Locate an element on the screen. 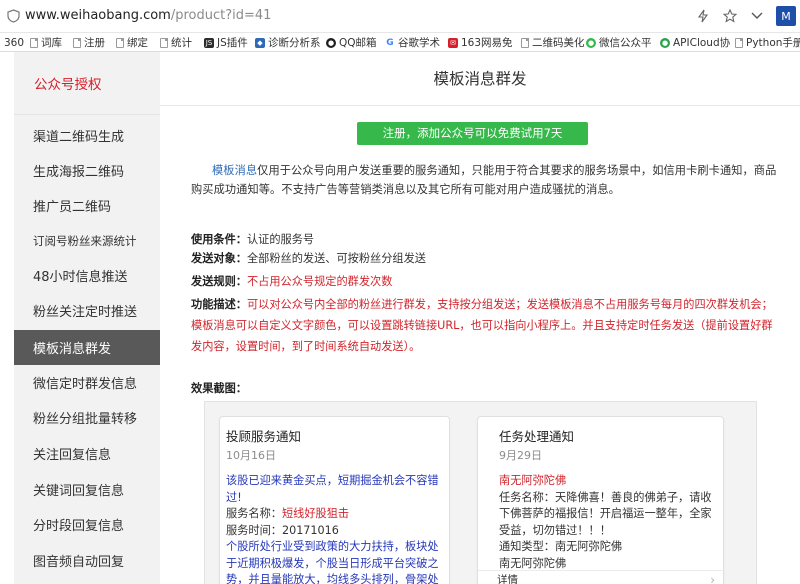 Image resolution: width=800 pixels, height=584 pixels. url-path: /product?id=41 is located at coordinates (221, 15).